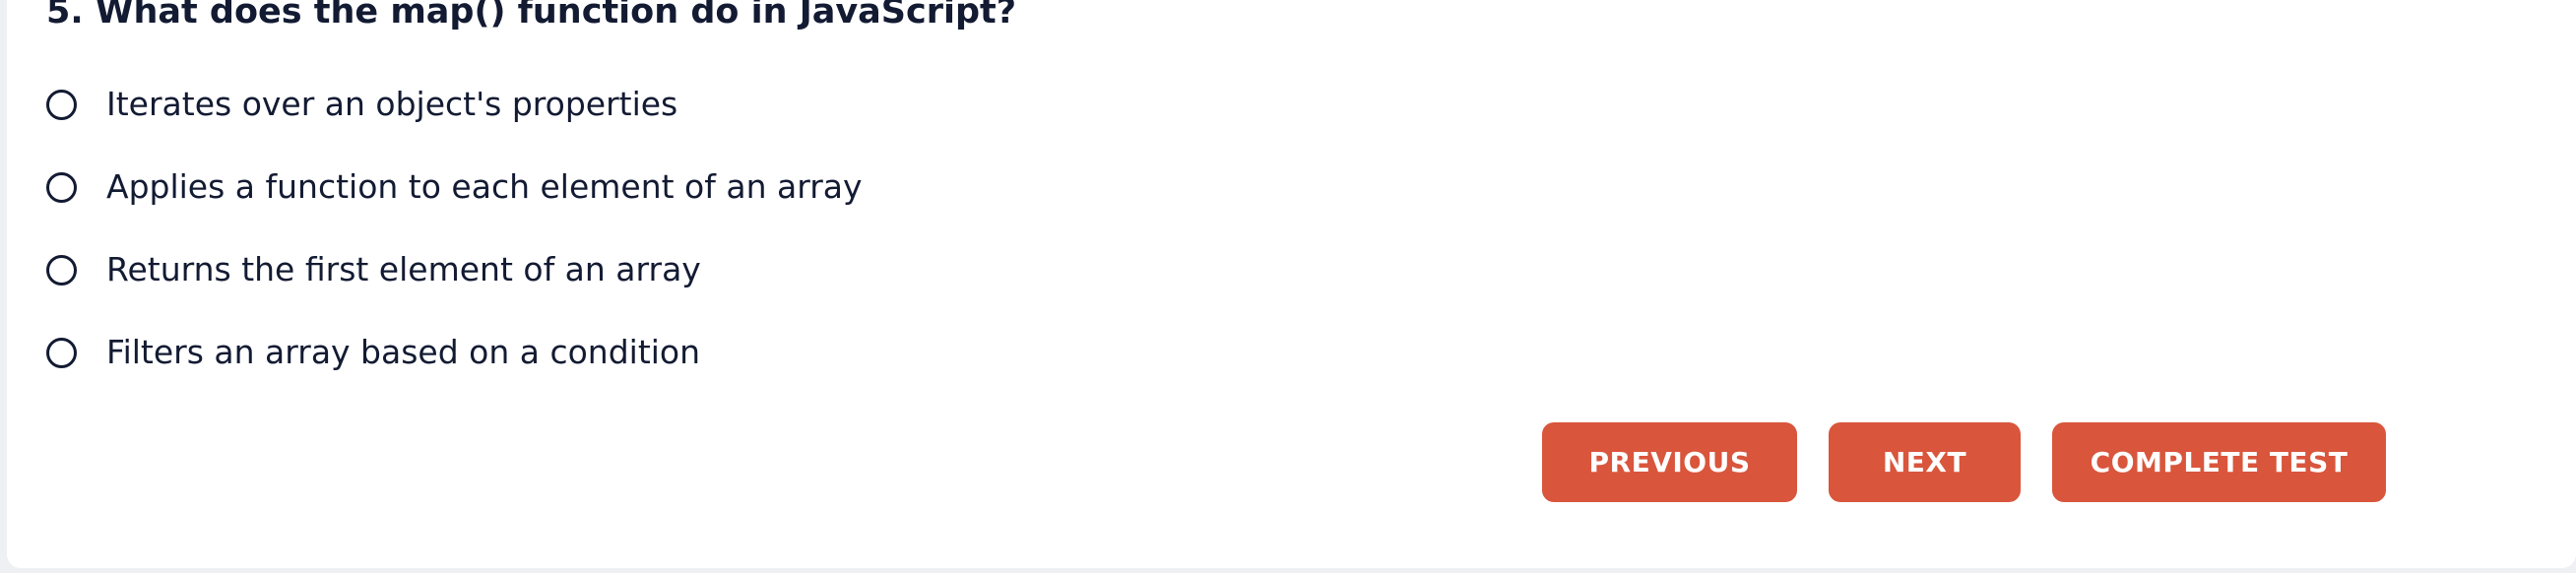  I want to click on answer-option-3: Returns the first element of an array, so click(454, 270).